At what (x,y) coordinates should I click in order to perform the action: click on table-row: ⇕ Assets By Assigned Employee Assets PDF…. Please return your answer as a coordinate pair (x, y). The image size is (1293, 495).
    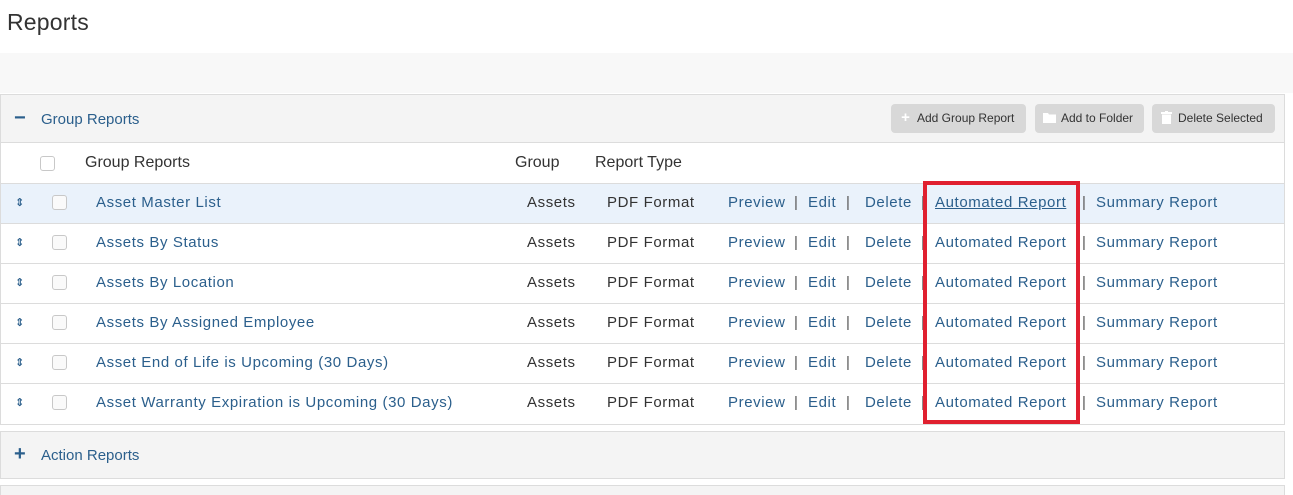
    Looking at the image, I should click on (642, 324).